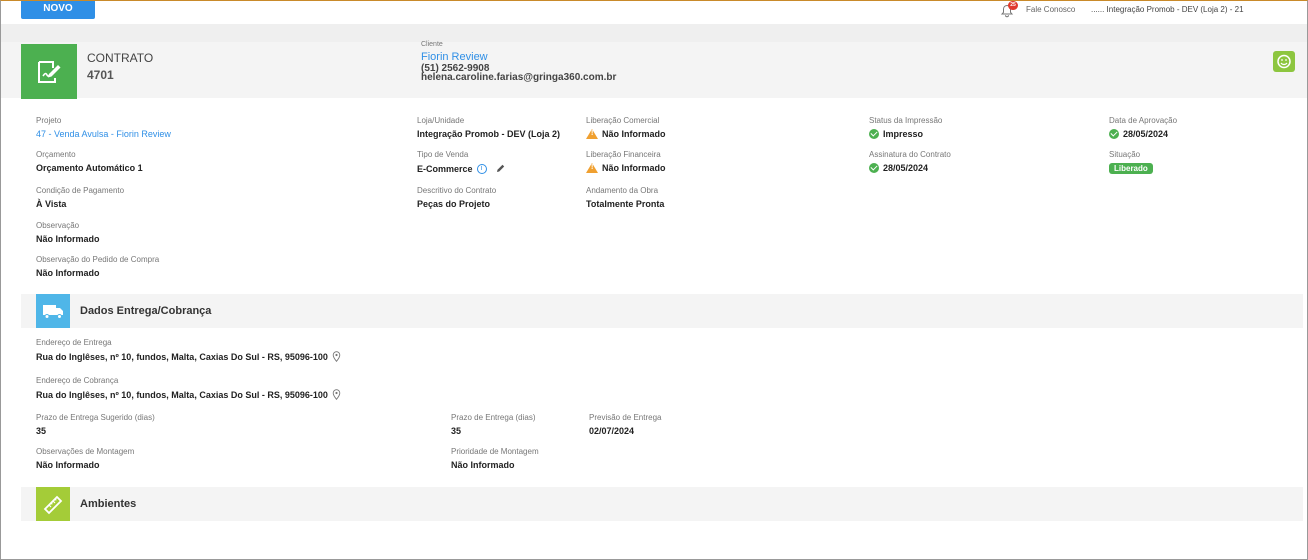 This screenshot has width=1308, height=560. I want to click on observacao-label: Observação, so click(58, 225).